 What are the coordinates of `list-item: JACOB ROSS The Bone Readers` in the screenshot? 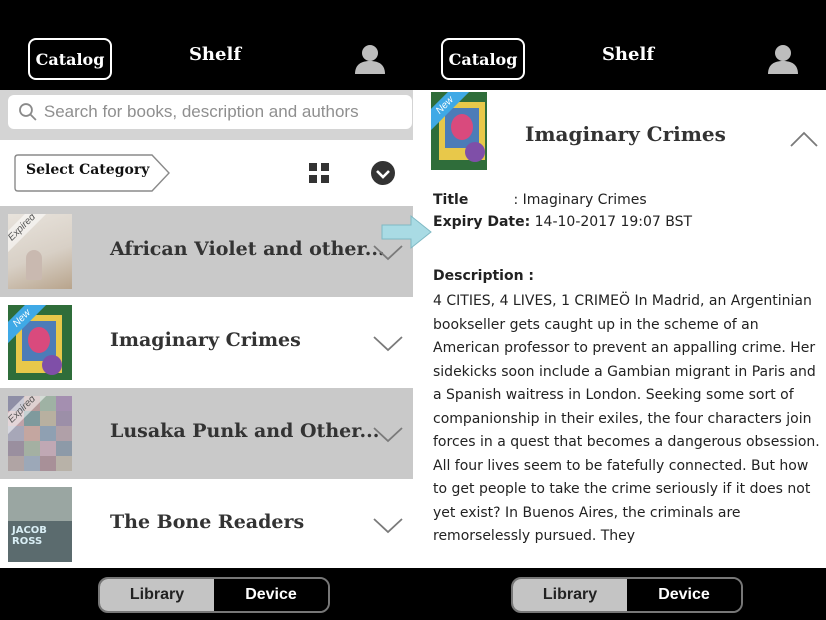 It's located at (206, 524).